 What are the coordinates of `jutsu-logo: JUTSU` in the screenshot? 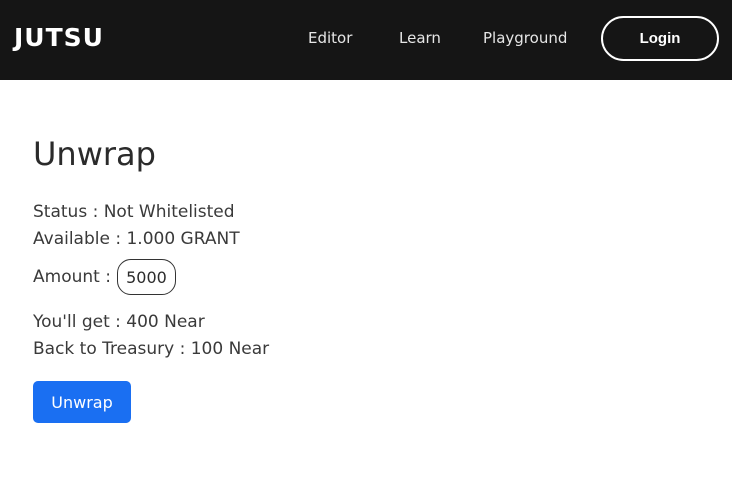 It's located at (59, 38).